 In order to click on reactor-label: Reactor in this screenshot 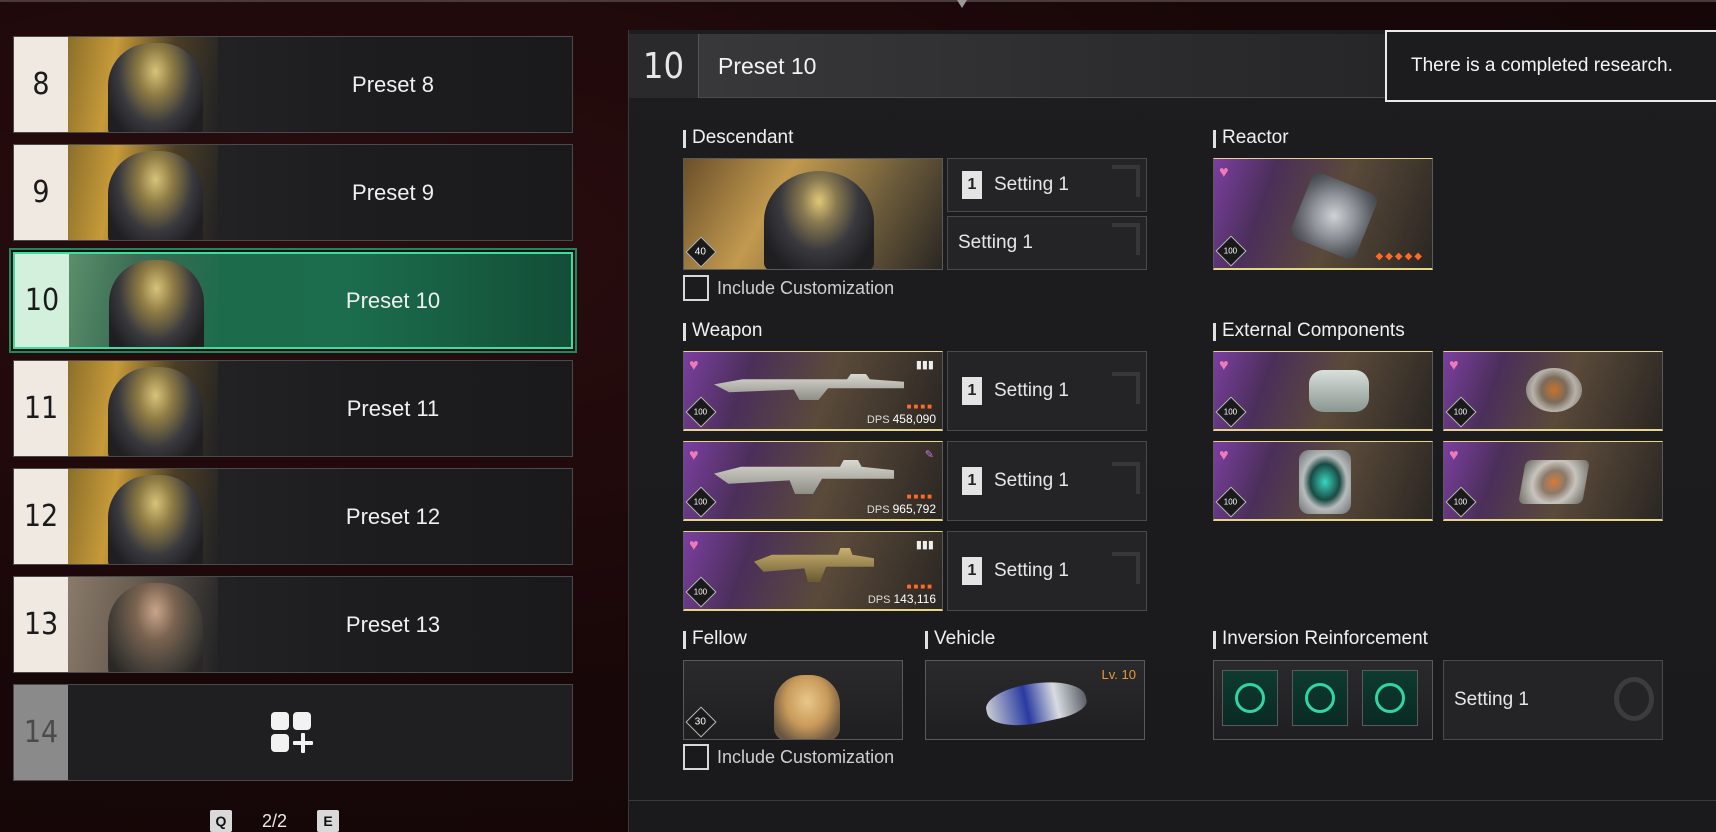, I will do `click(1251, 138)`.